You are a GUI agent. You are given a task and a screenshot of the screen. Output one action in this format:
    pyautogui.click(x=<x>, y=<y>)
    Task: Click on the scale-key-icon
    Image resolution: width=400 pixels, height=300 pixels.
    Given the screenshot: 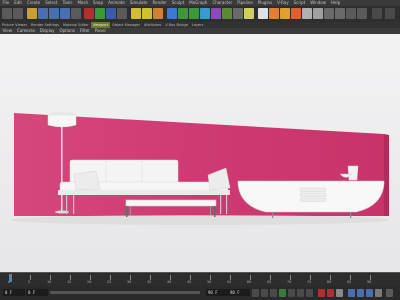 What is the action you would take?
    pyautogui.click(x=360, y=293)
    